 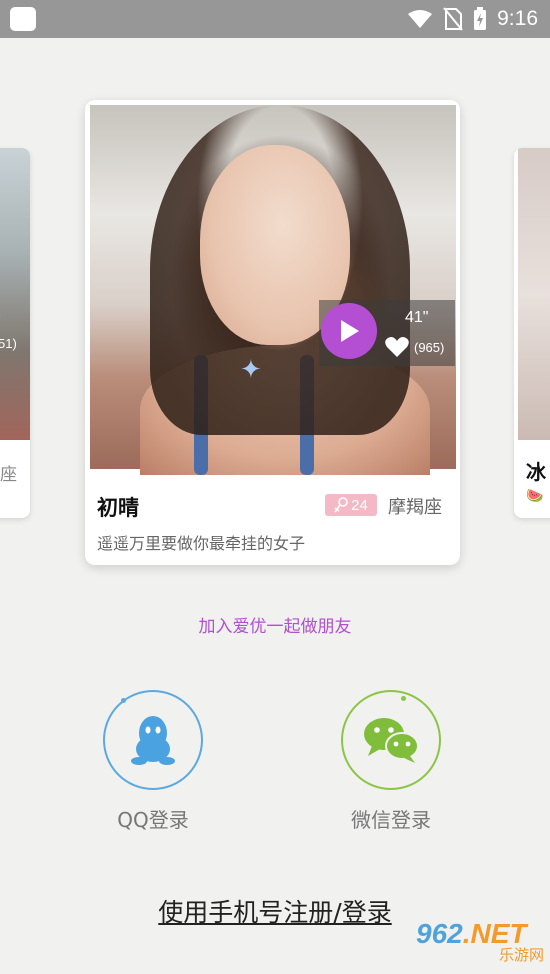 I want to click on wechat-login-button, so click(x=391, y=740).